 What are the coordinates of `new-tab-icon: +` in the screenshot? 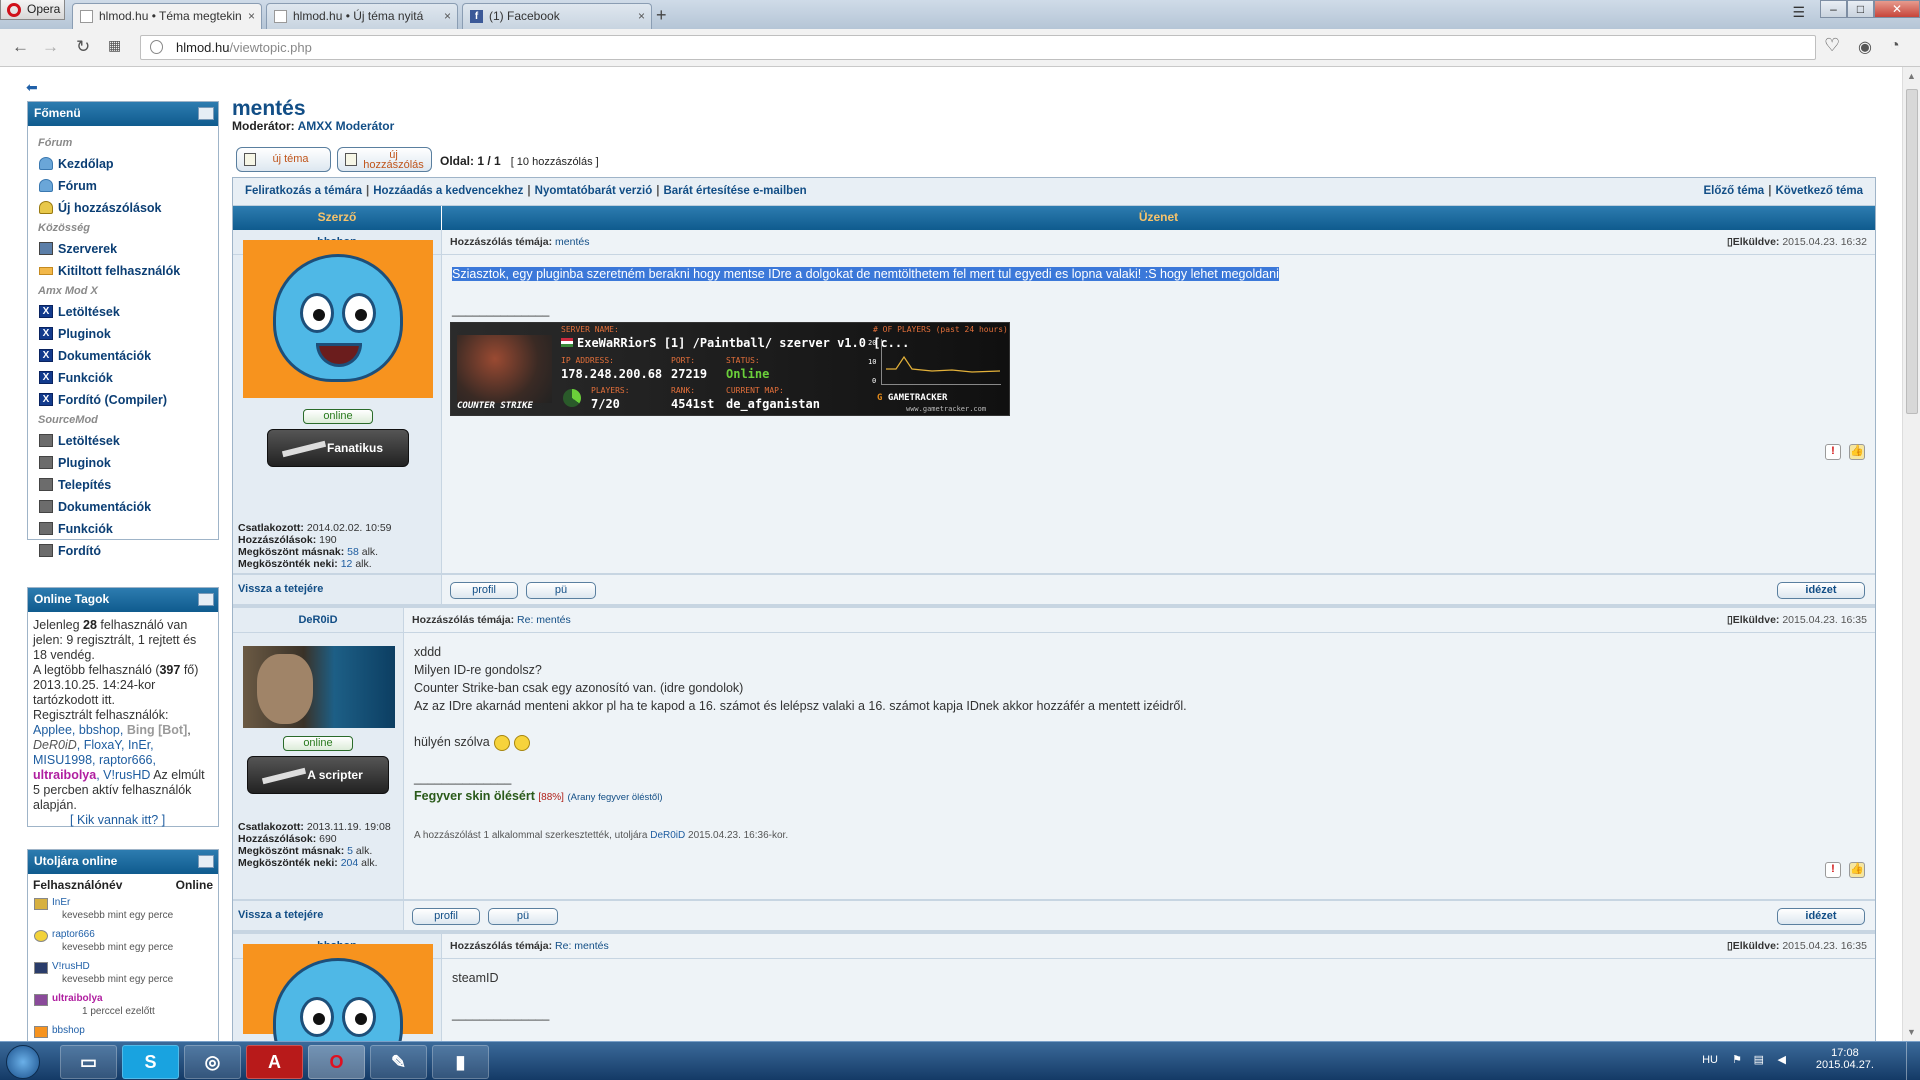 It's located at (661, 15).